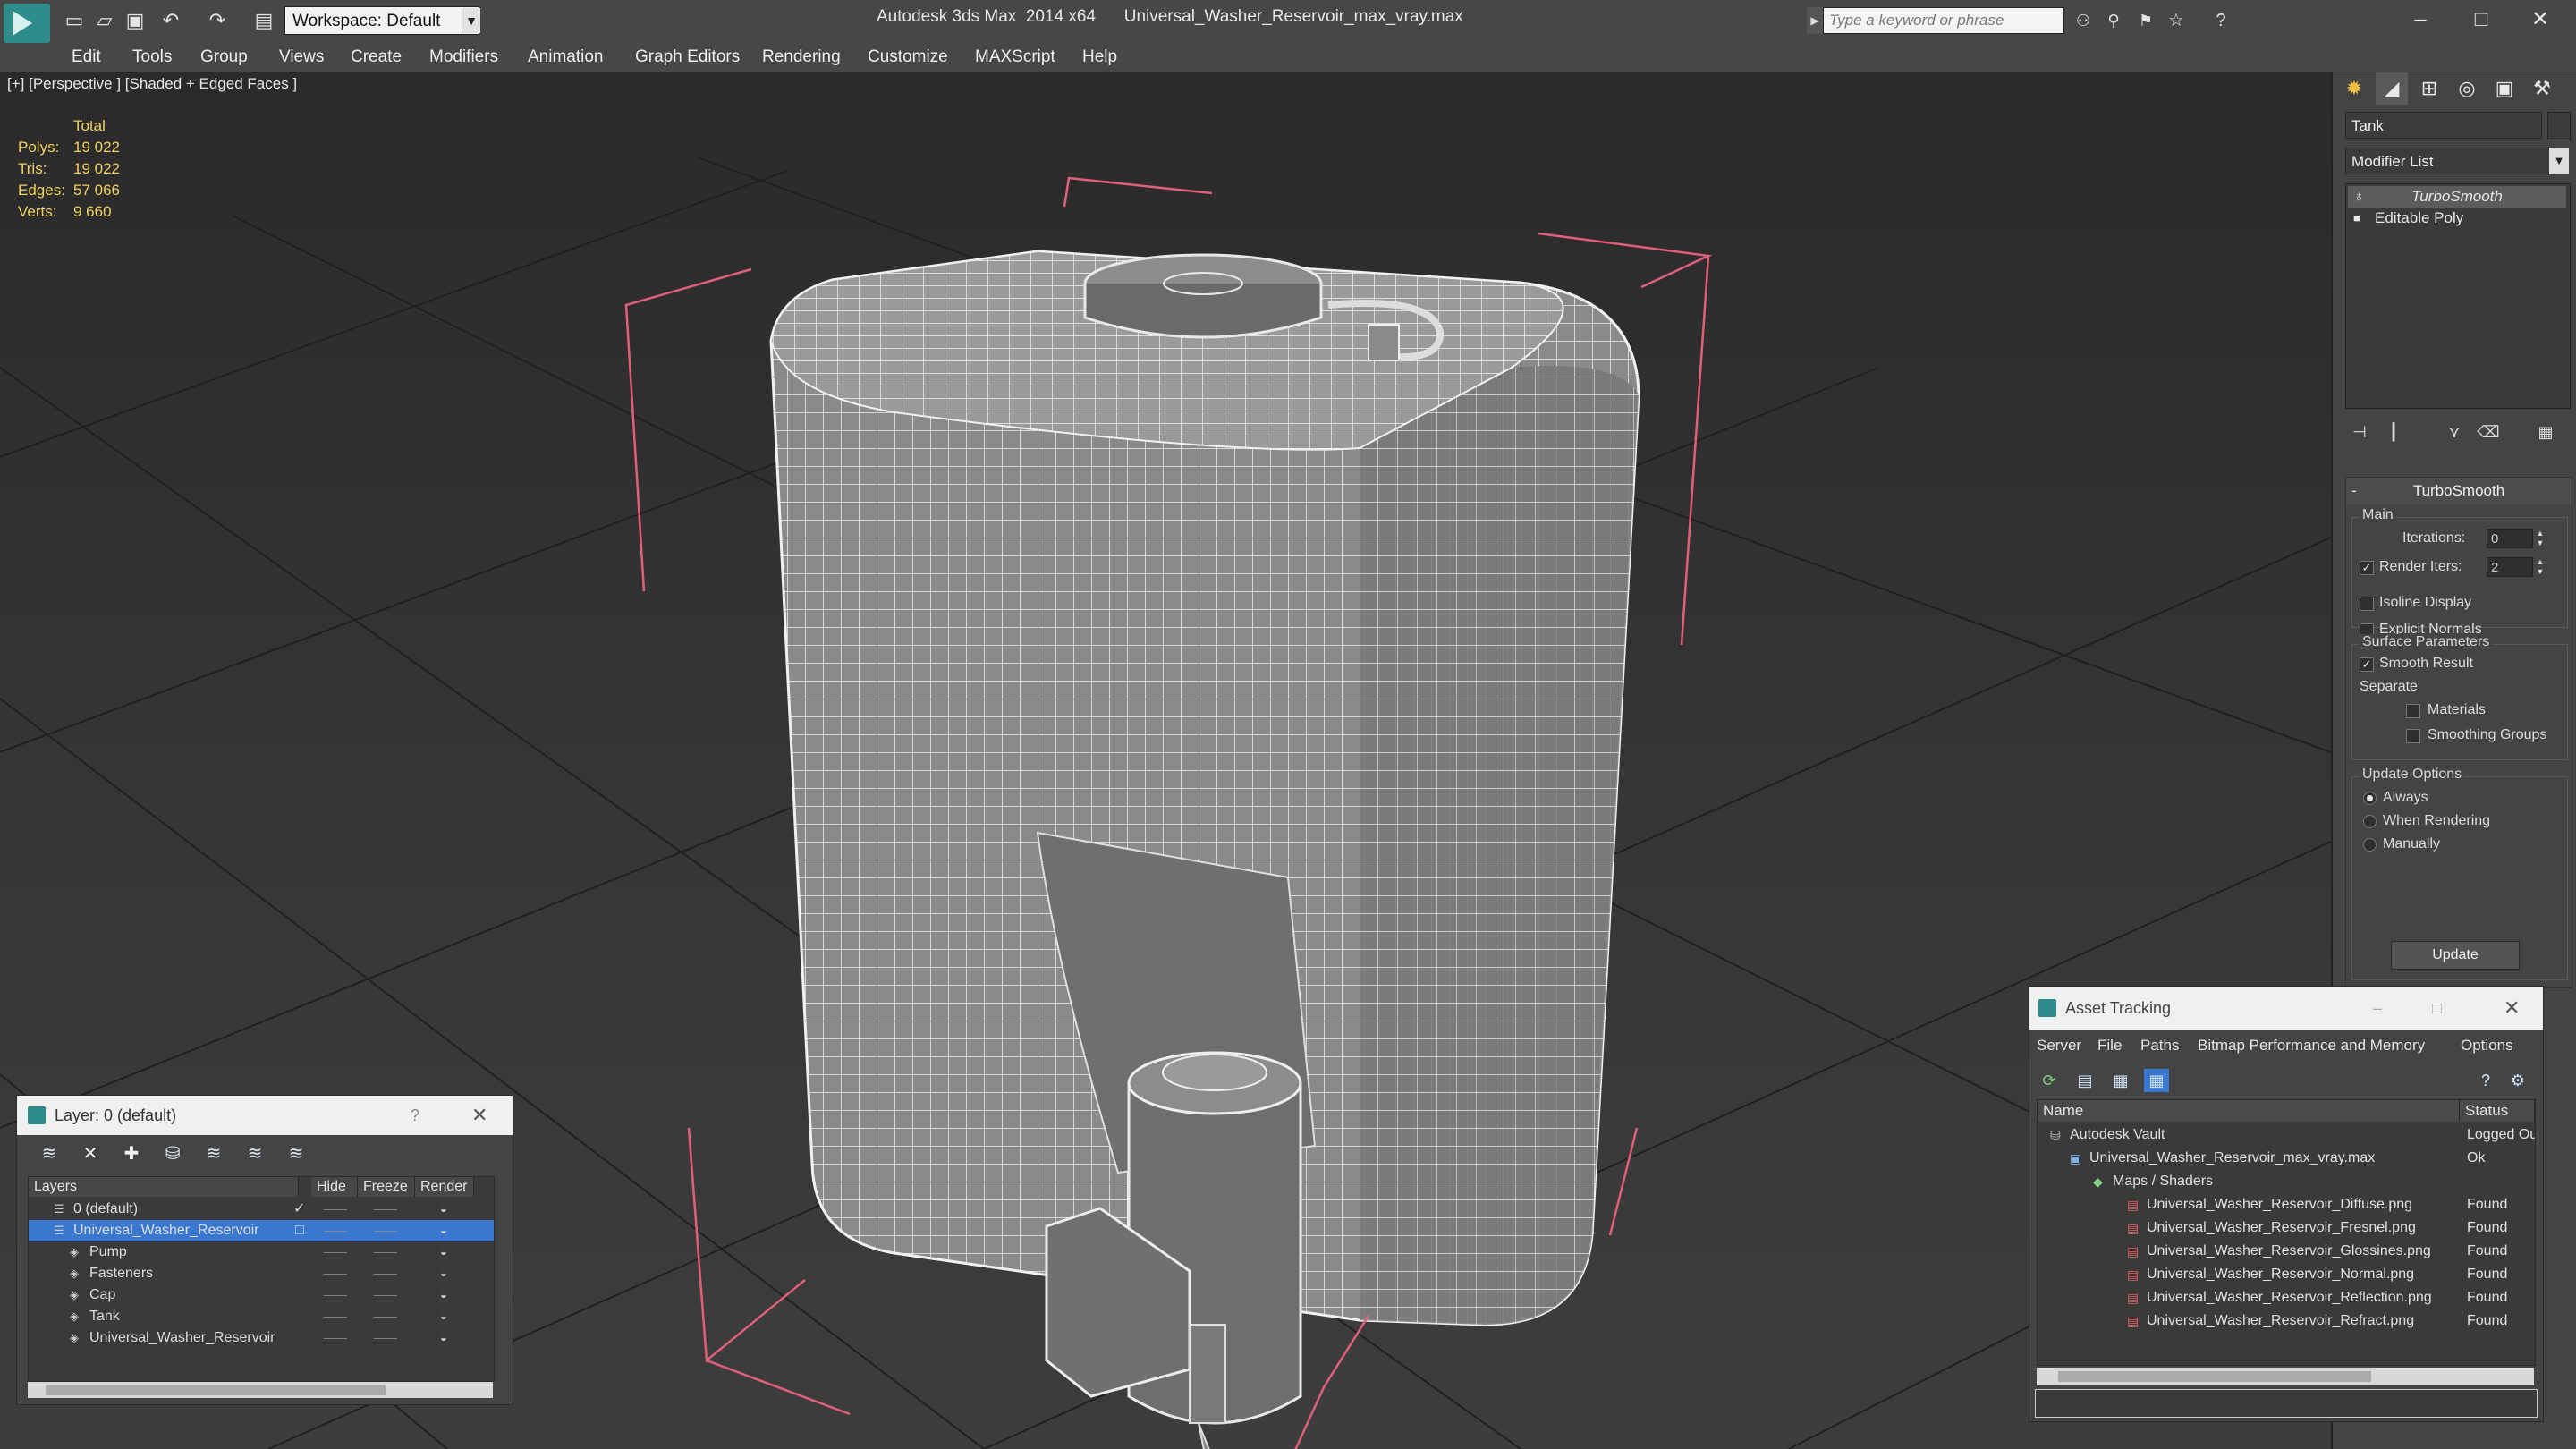 The height and width of the screenshot is (1449, 2576). I want to click on search-icon: ⚲, so click(2113, 20).